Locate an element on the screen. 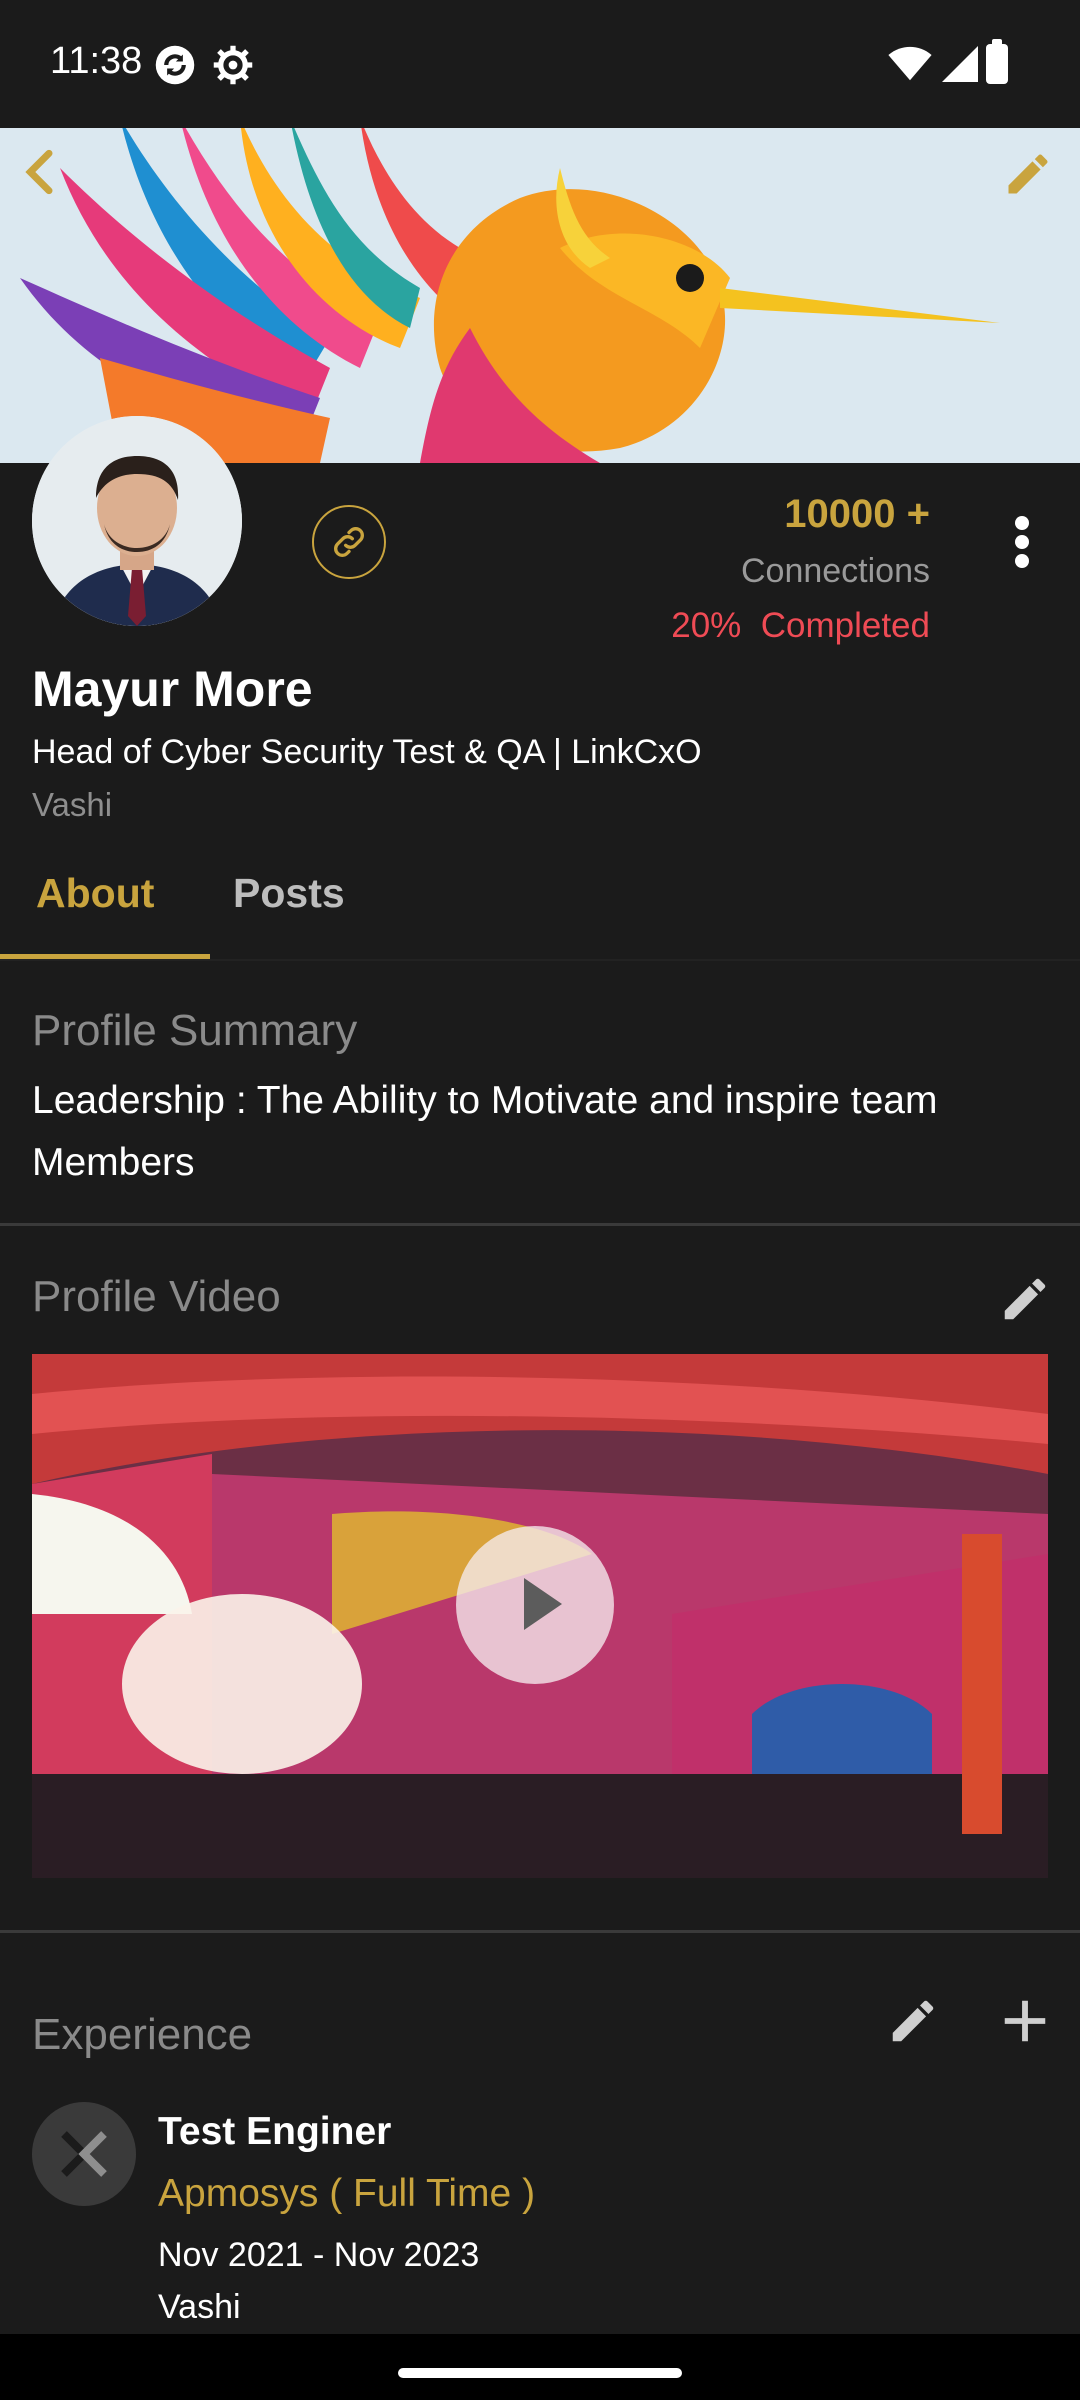  play-button is located at coordinates (535, 1605).